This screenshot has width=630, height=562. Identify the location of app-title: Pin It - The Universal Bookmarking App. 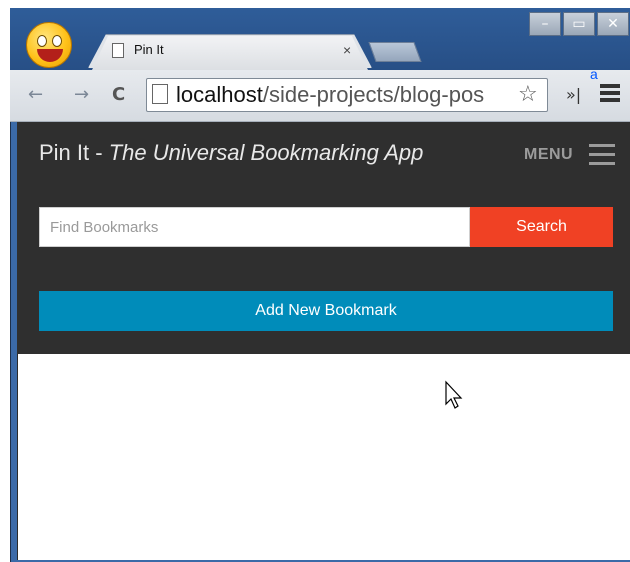
(231, 153).